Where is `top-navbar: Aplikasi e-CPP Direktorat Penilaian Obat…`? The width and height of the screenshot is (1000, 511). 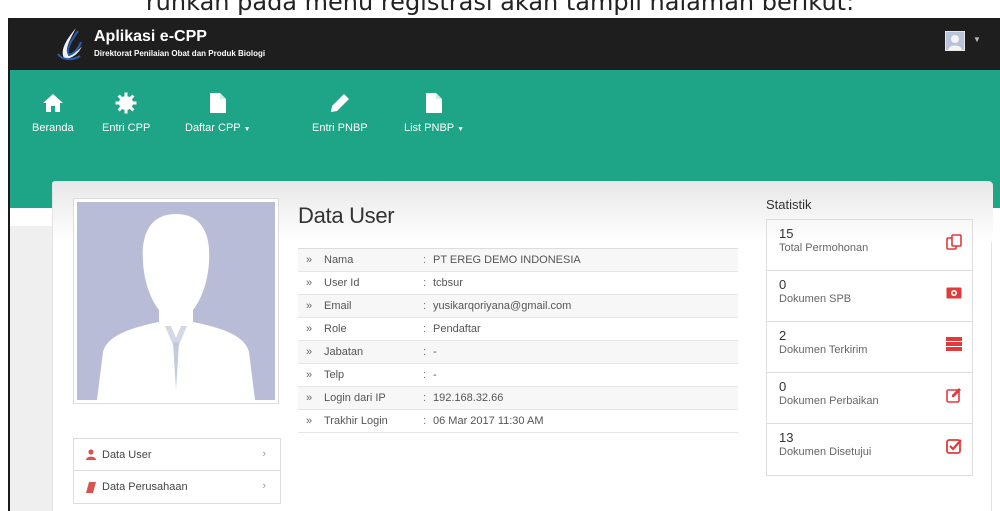
top-navbar: Aplikasi e-CPP Direktorat Penilaian Obat… is located at coordinates (505, 44).